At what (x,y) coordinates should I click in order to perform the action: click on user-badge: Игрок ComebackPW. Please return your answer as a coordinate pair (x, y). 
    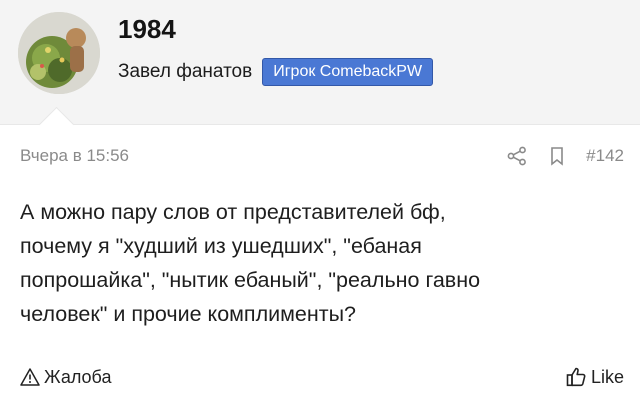
    Looking at the image, I should click on (348, 72).